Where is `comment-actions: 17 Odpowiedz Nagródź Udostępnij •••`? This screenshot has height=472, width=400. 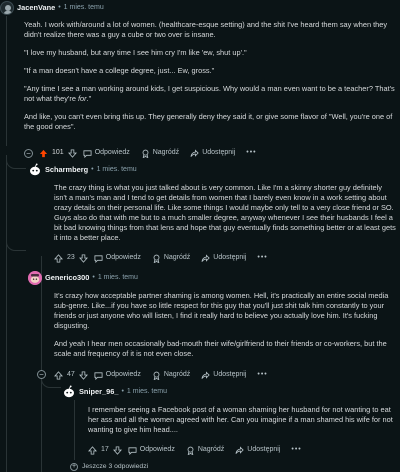
comment-actions: 17 Odpowiedz Nagródź Udostępnij ••• is located at coordinates (195, 450).